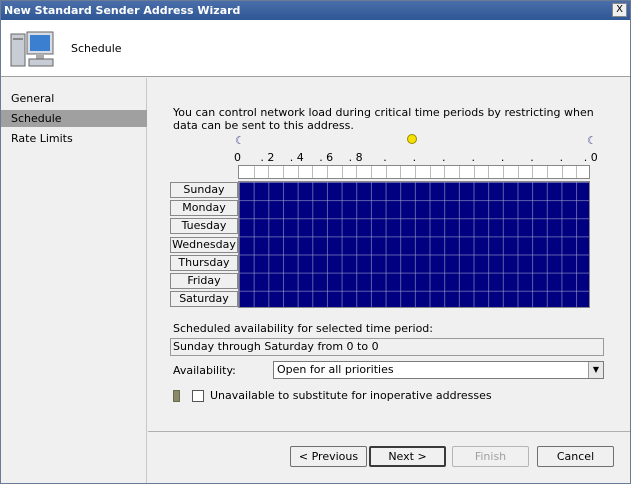  I want to click on hour-header-row, so click(414, 172).